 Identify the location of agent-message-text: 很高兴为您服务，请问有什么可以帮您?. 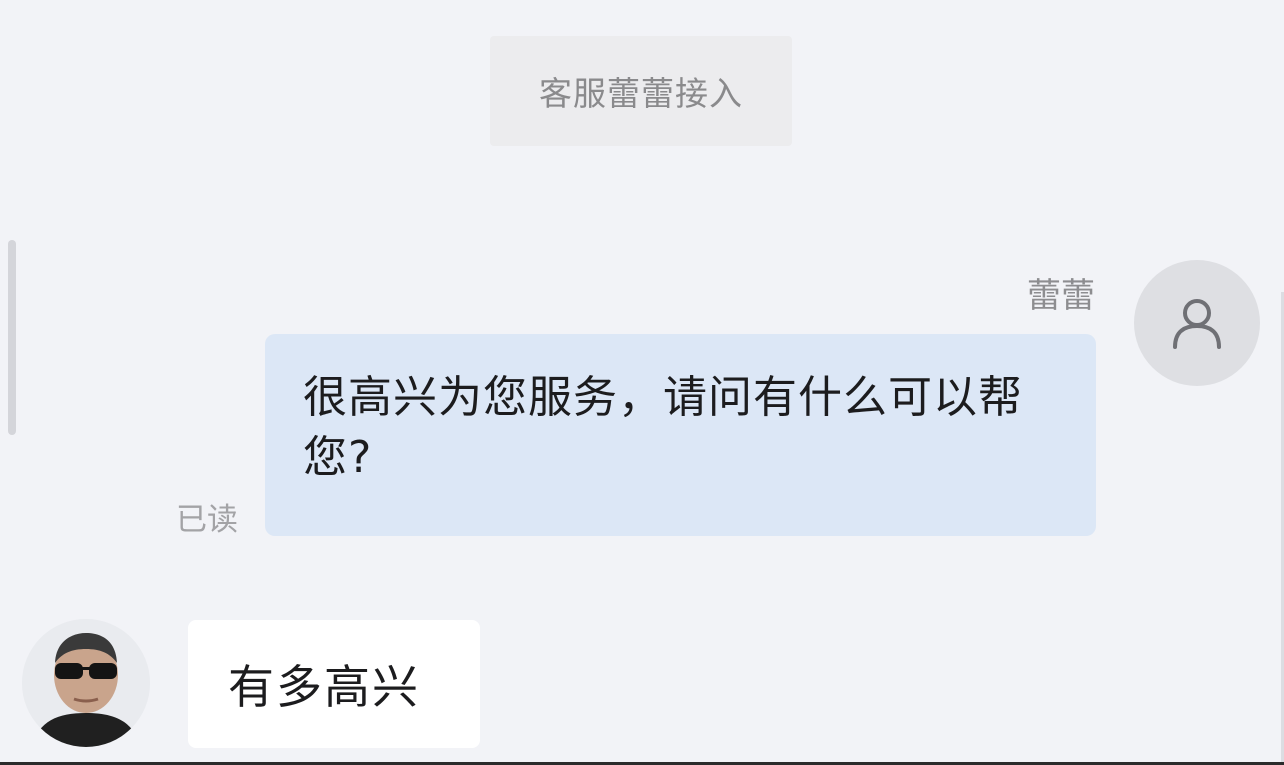
(663, 427).